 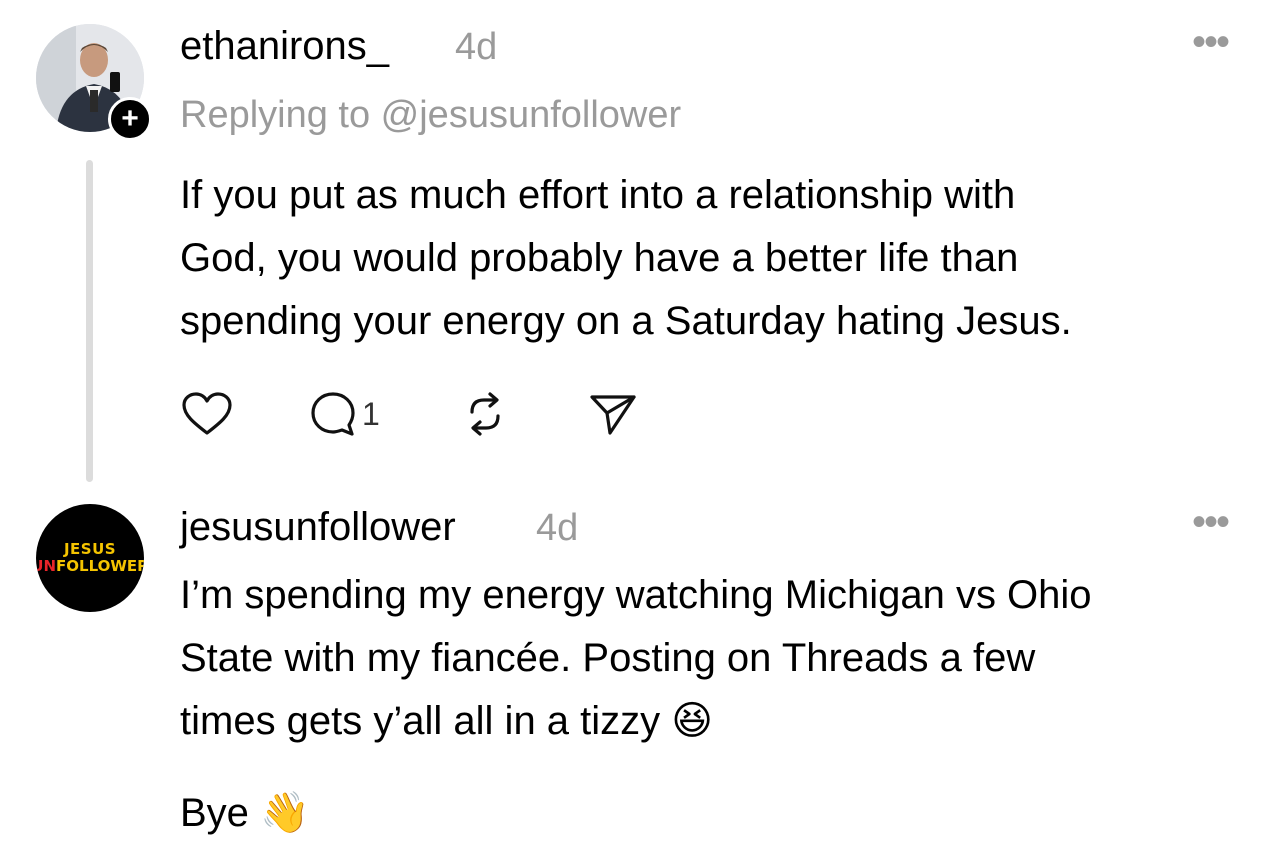 What do you see at coordinates (46, 566) in the screenshot?
I see `avatar-logo-part: UN` at bounding box center [46, 566].